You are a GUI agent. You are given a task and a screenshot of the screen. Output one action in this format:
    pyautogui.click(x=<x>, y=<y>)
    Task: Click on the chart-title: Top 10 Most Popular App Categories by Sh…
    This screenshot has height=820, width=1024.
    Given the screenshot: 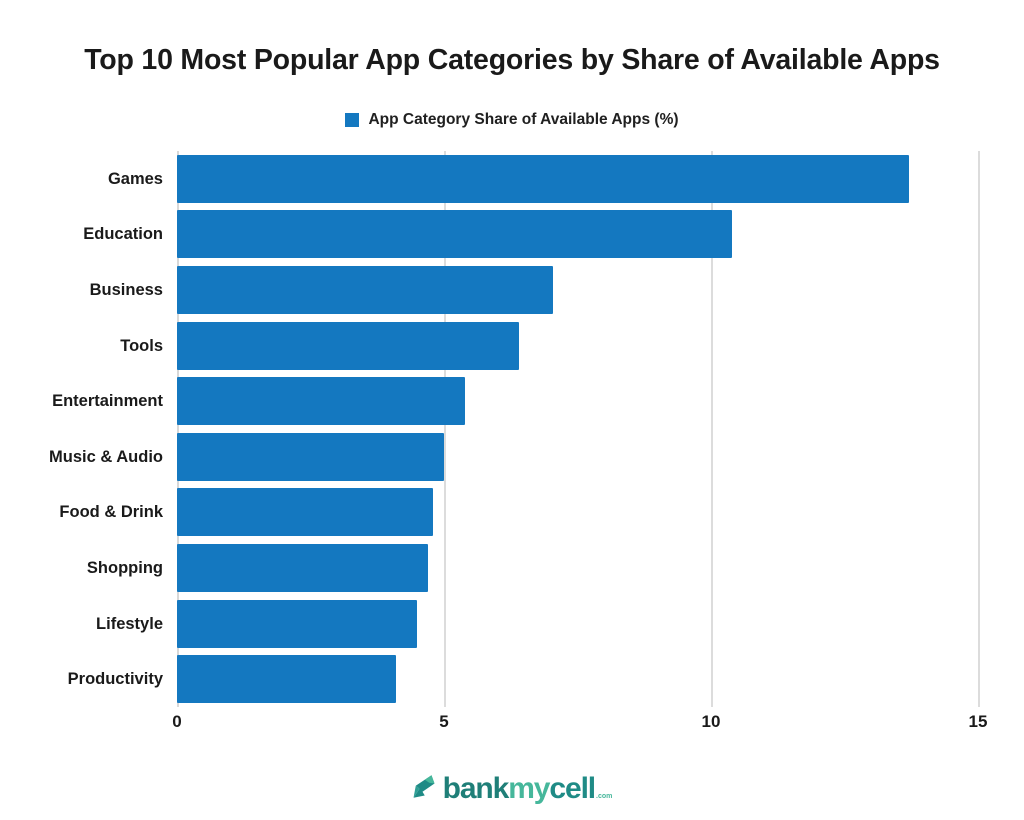 What is the action you would take?
    pyautogui.click(x=512, y=60)
    